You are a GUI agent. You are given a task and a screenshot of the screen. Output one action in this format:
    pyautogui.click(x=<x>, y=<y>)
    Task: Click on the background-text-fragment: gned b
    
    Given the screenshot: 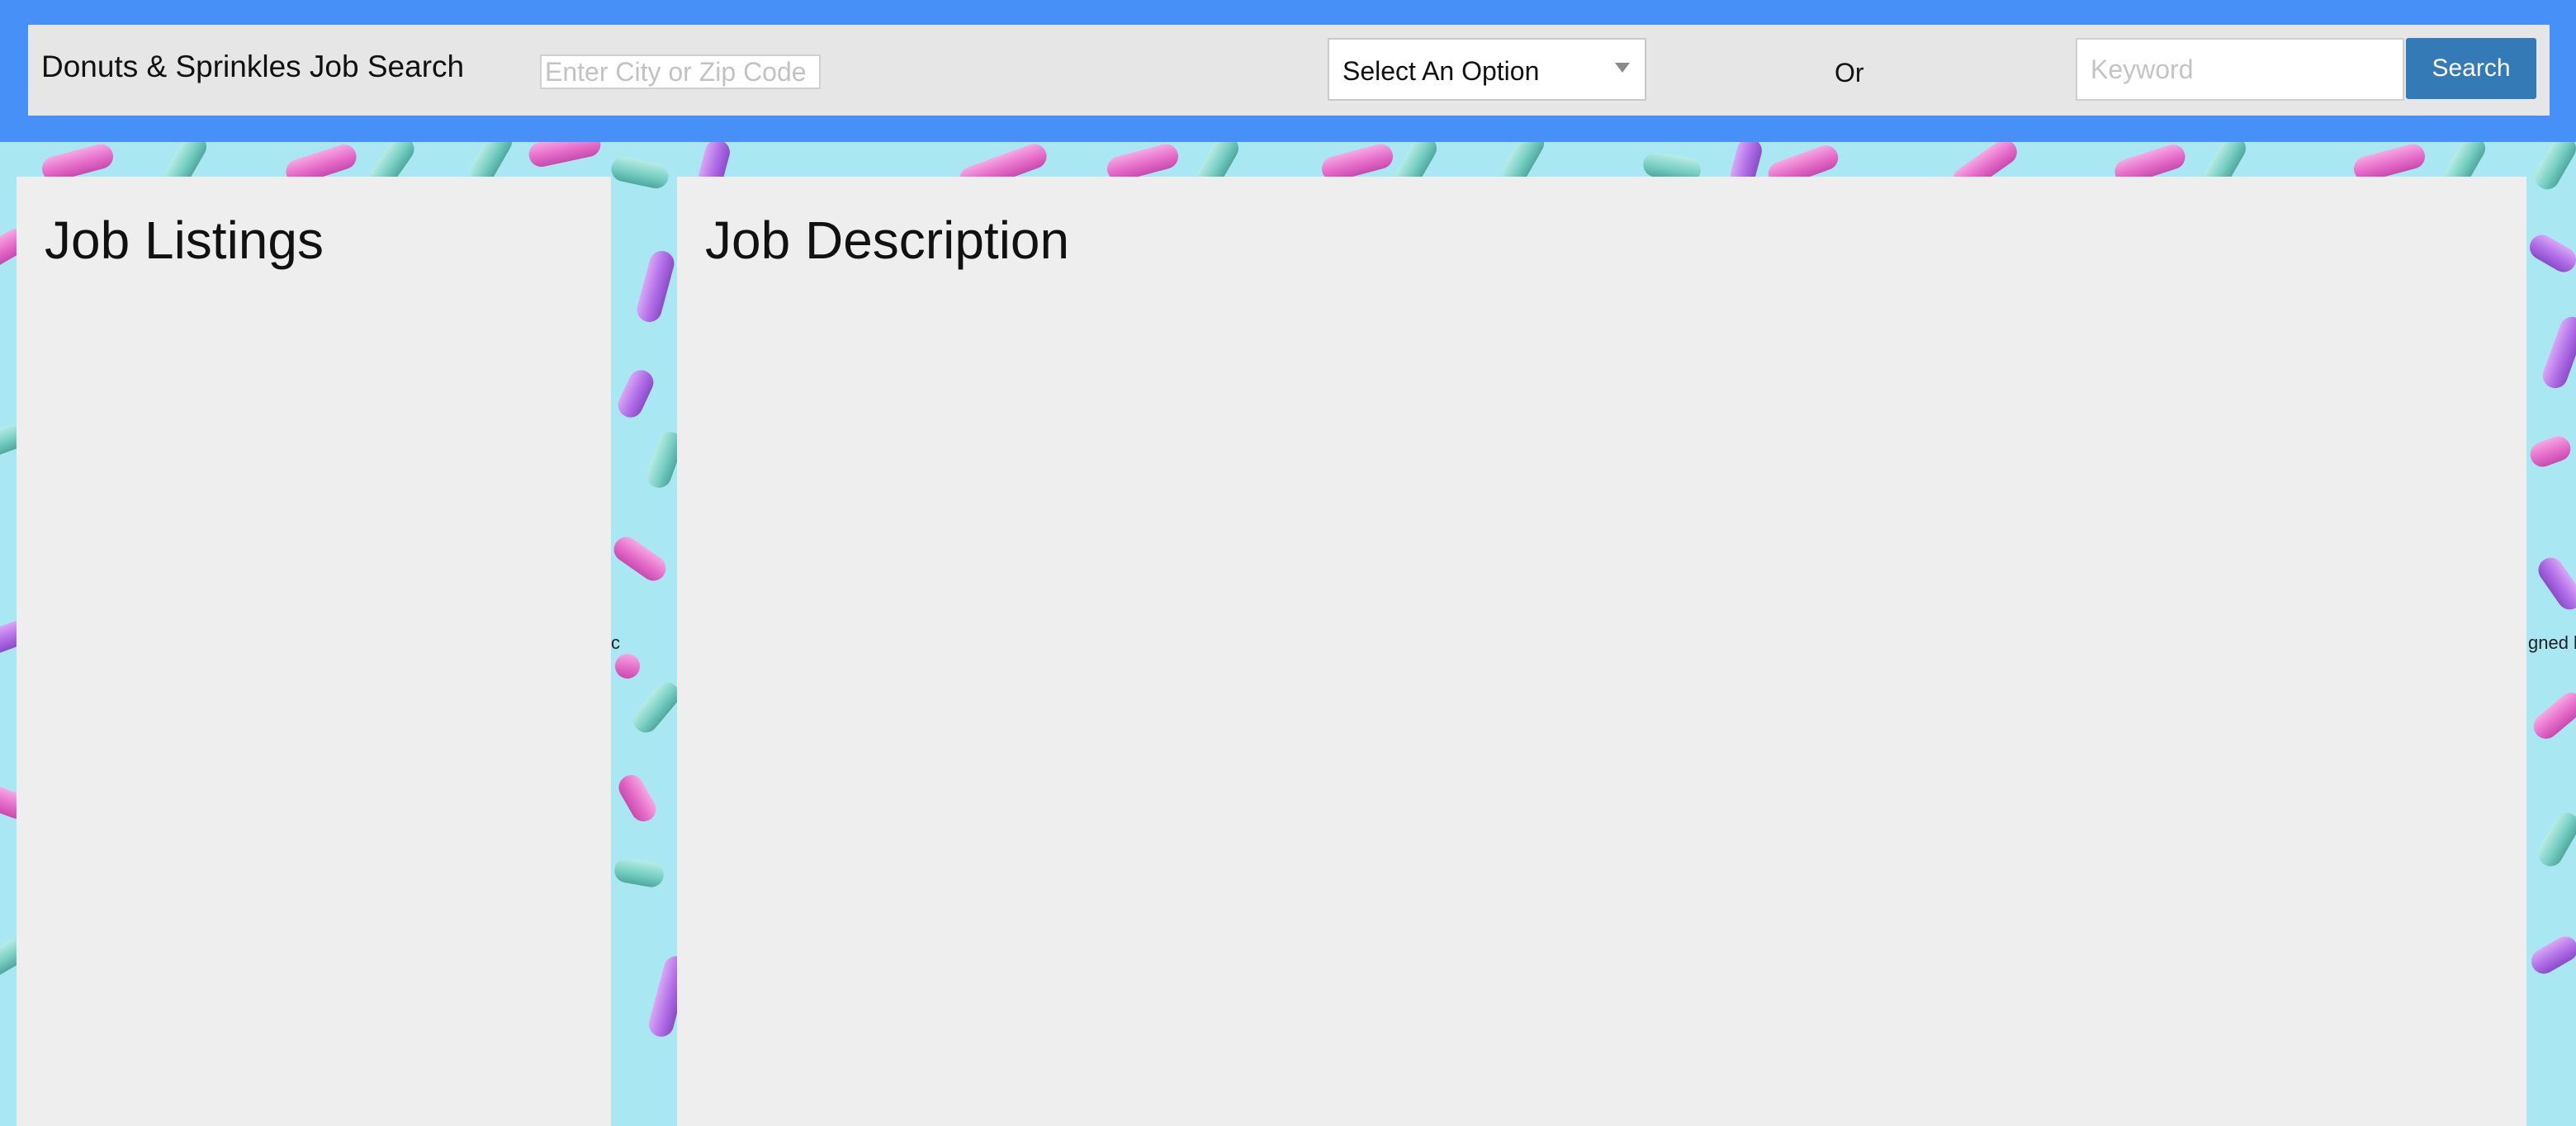 What is the action you would take?
    pyautogui.click(x=2552, y=642)
    